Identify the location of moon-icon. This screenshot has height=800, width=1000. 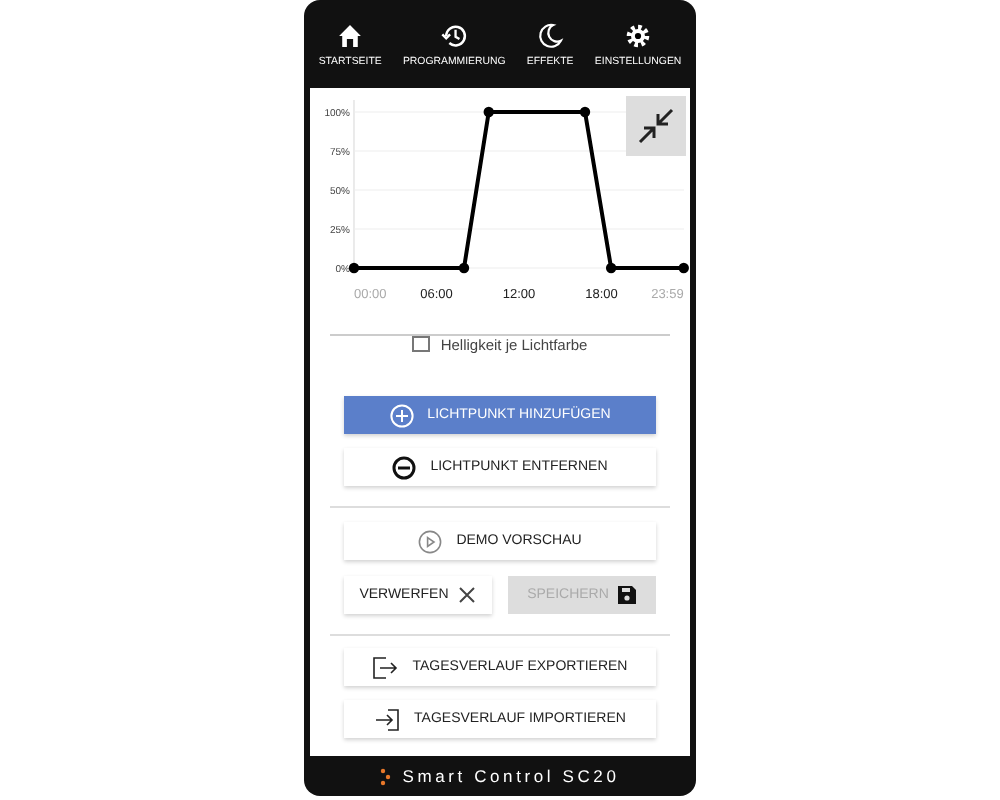
(550, 35).